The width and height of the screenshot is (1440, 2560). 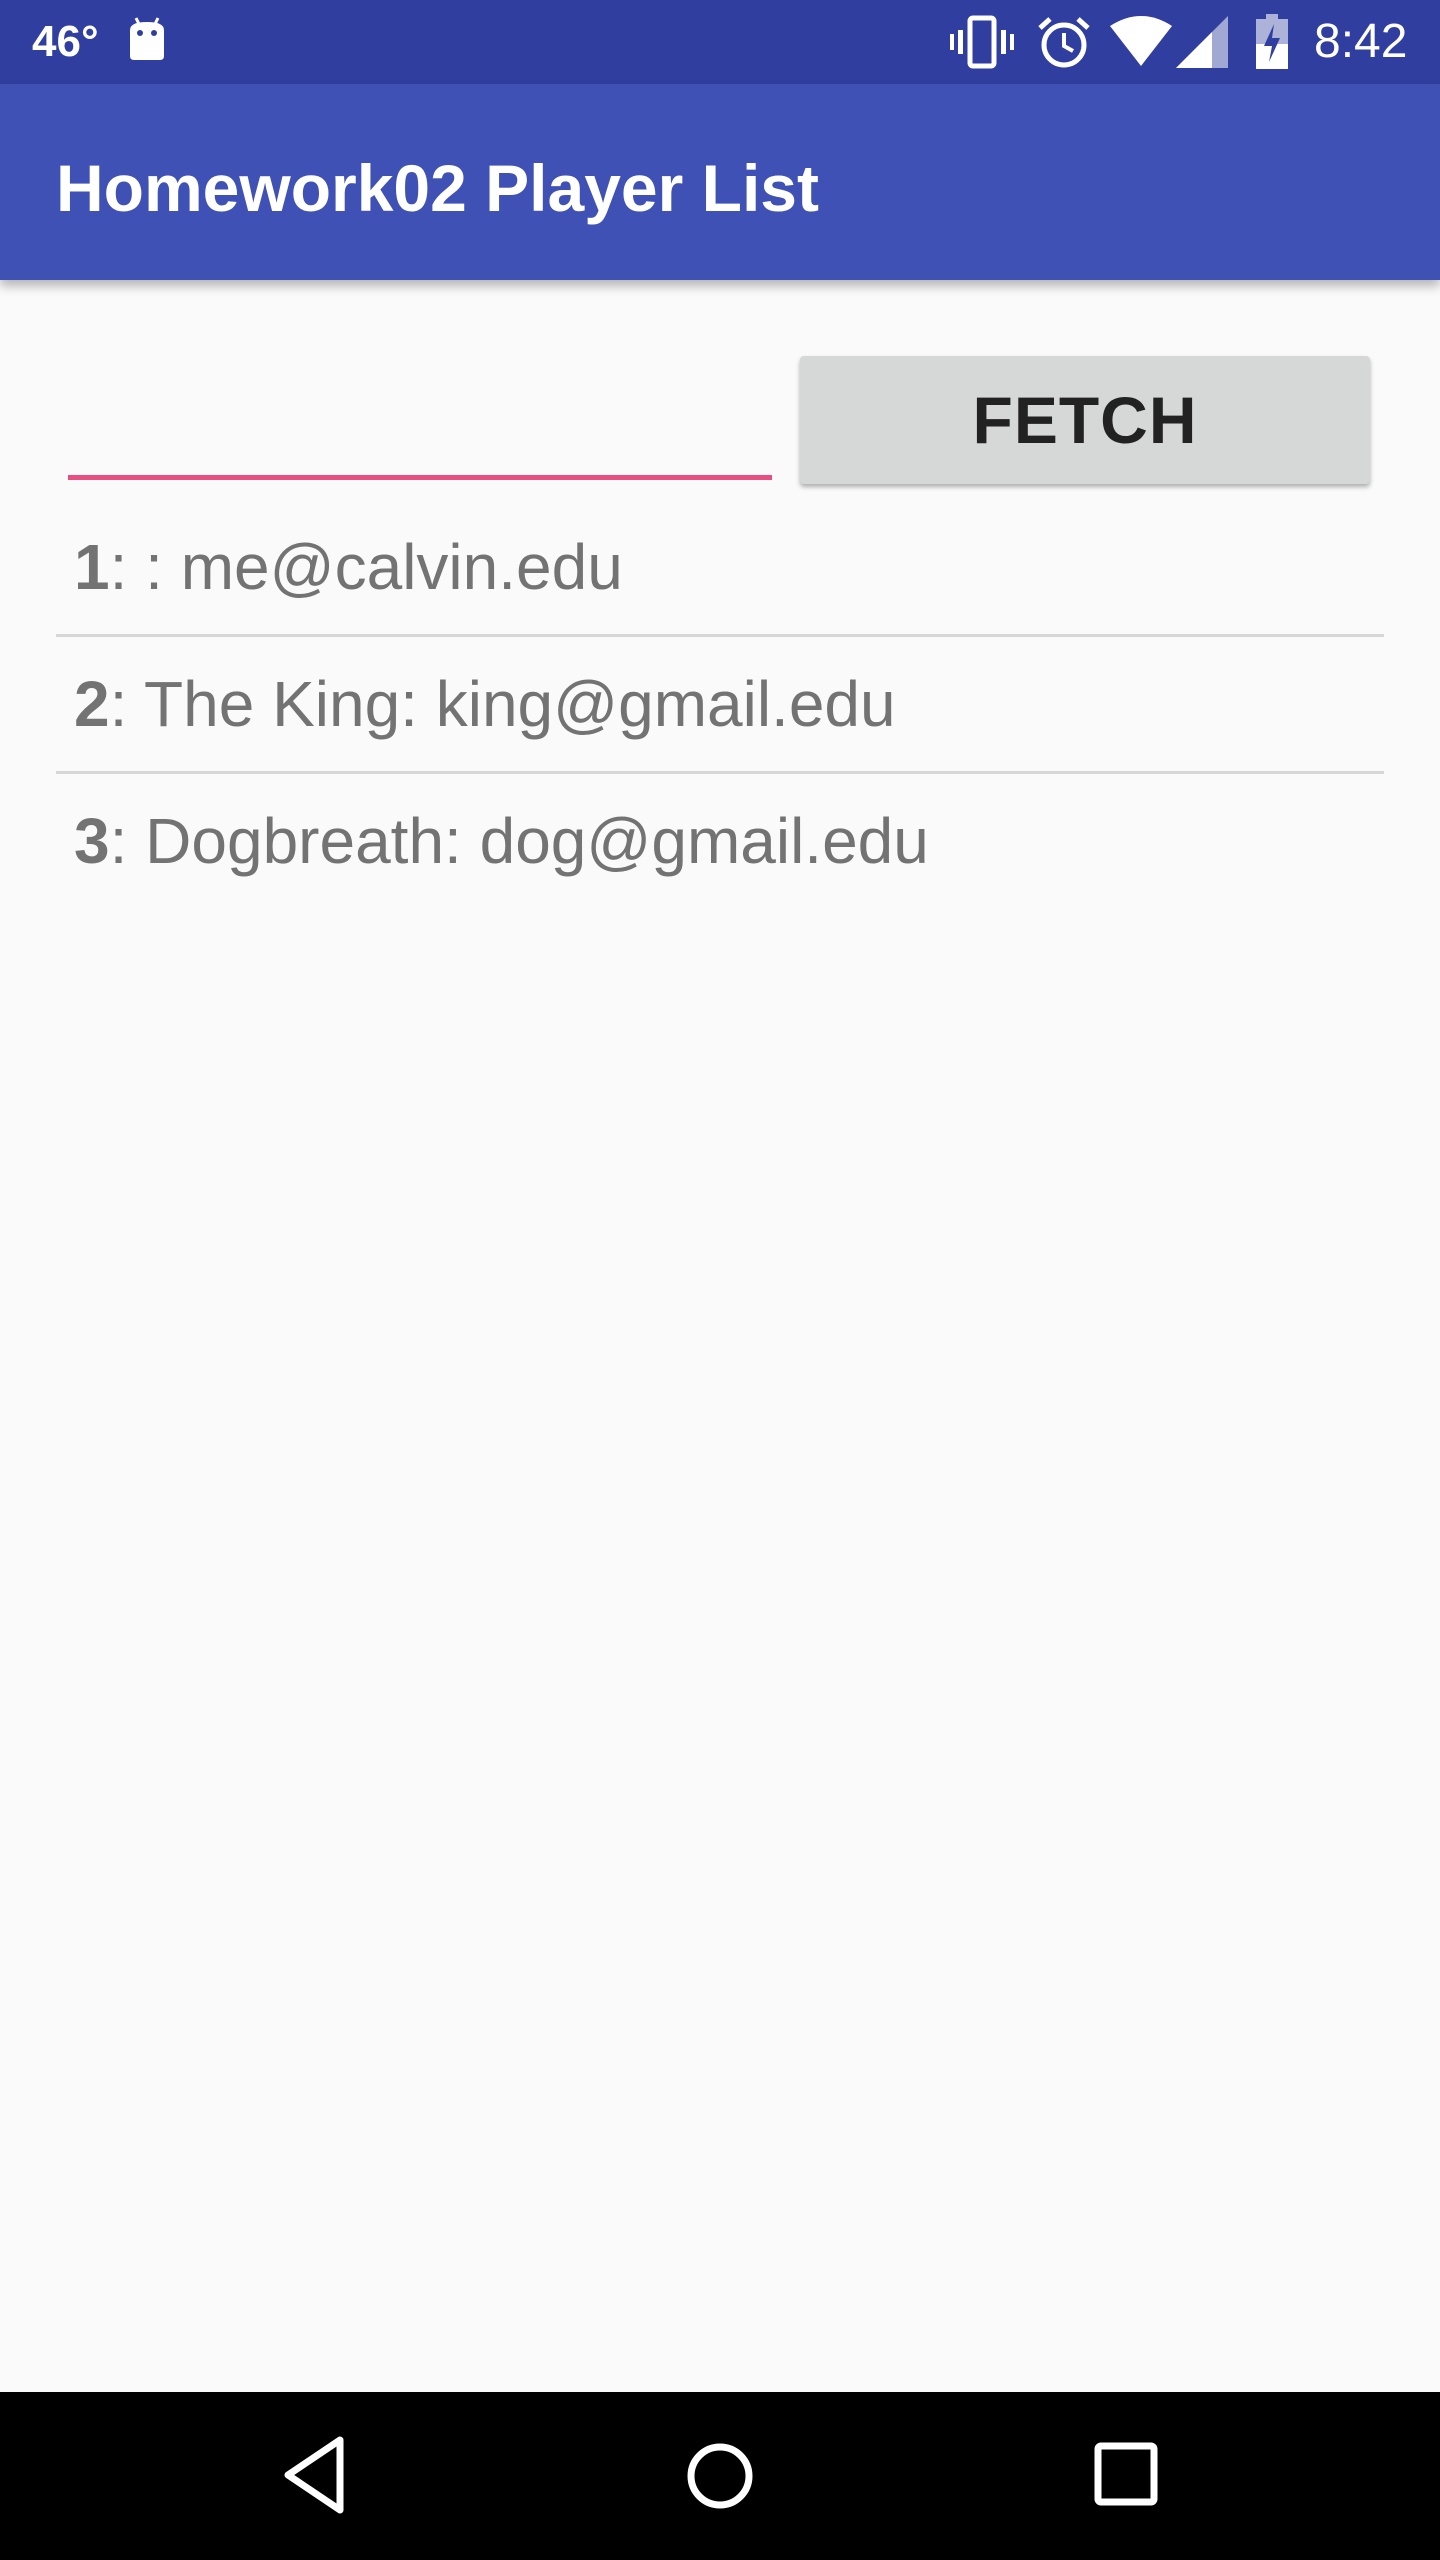 I want to click on alarm-icon, so click(x=1064, y=42).